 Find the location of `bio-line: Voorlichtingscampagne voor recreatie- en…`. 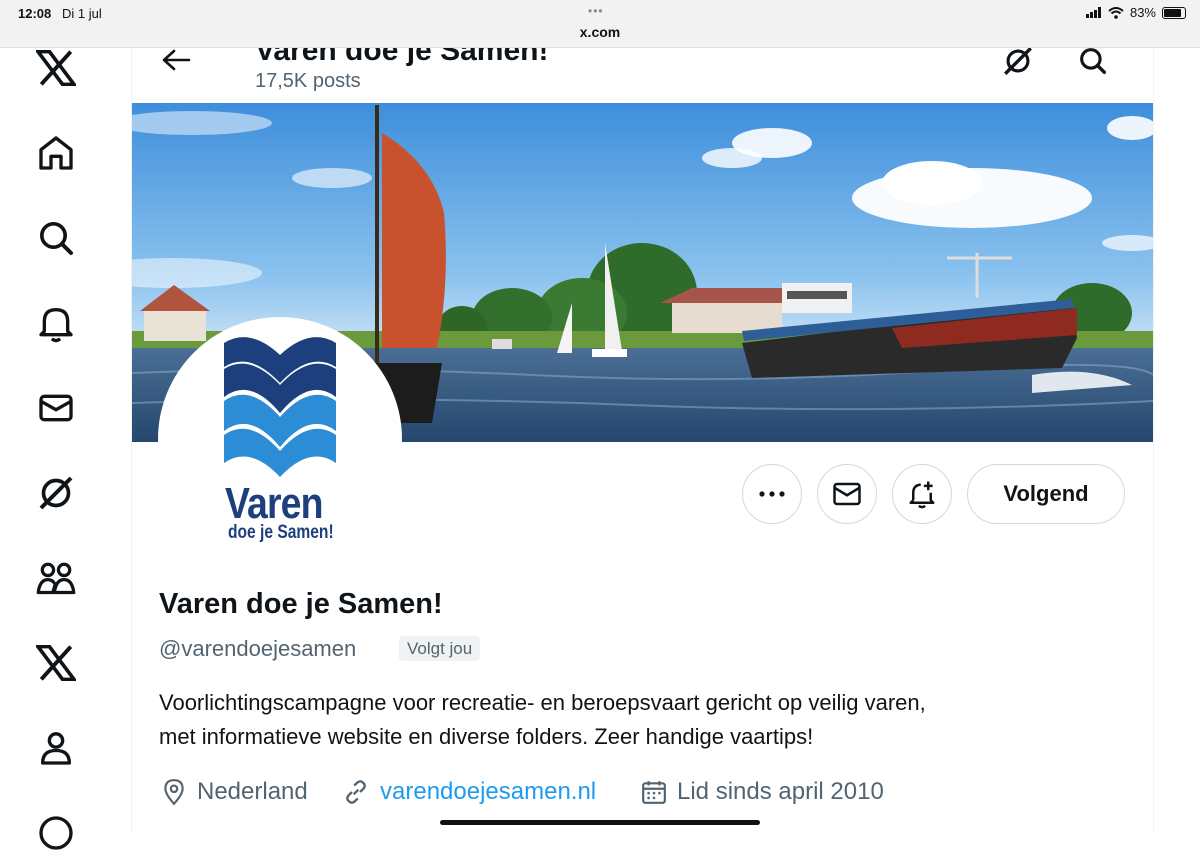

bio-line: Voorlichtingscampagne voor recreatie- en… is located at coordinates (542, 702).